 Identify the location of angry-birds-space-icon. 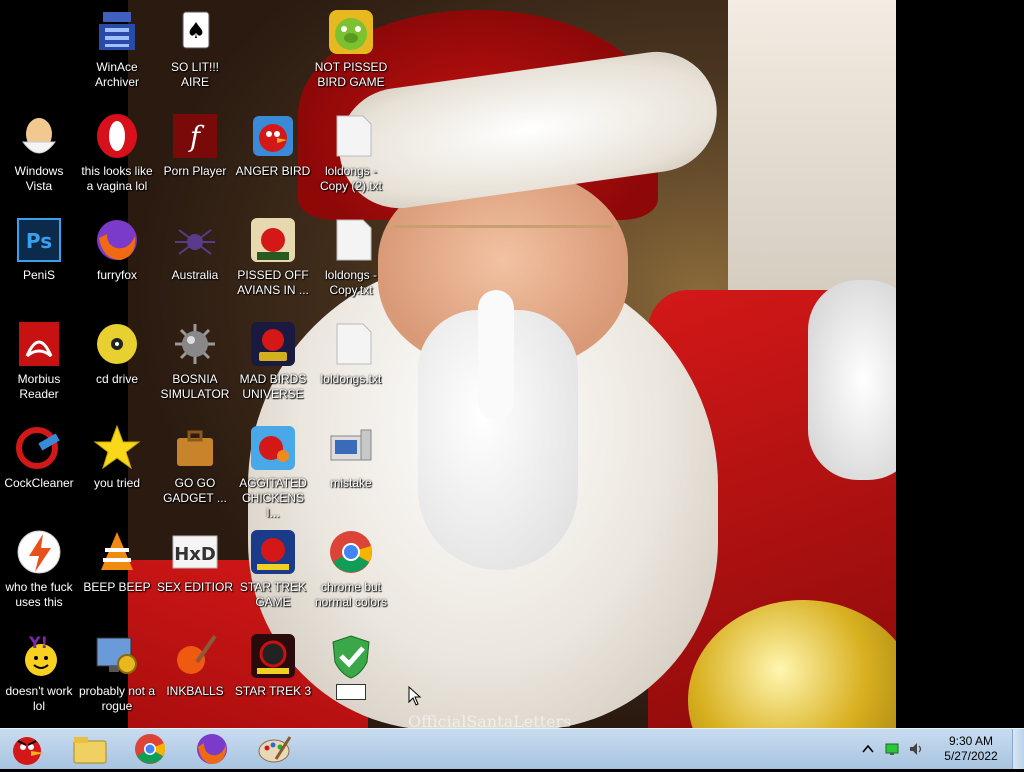
(273, 344).